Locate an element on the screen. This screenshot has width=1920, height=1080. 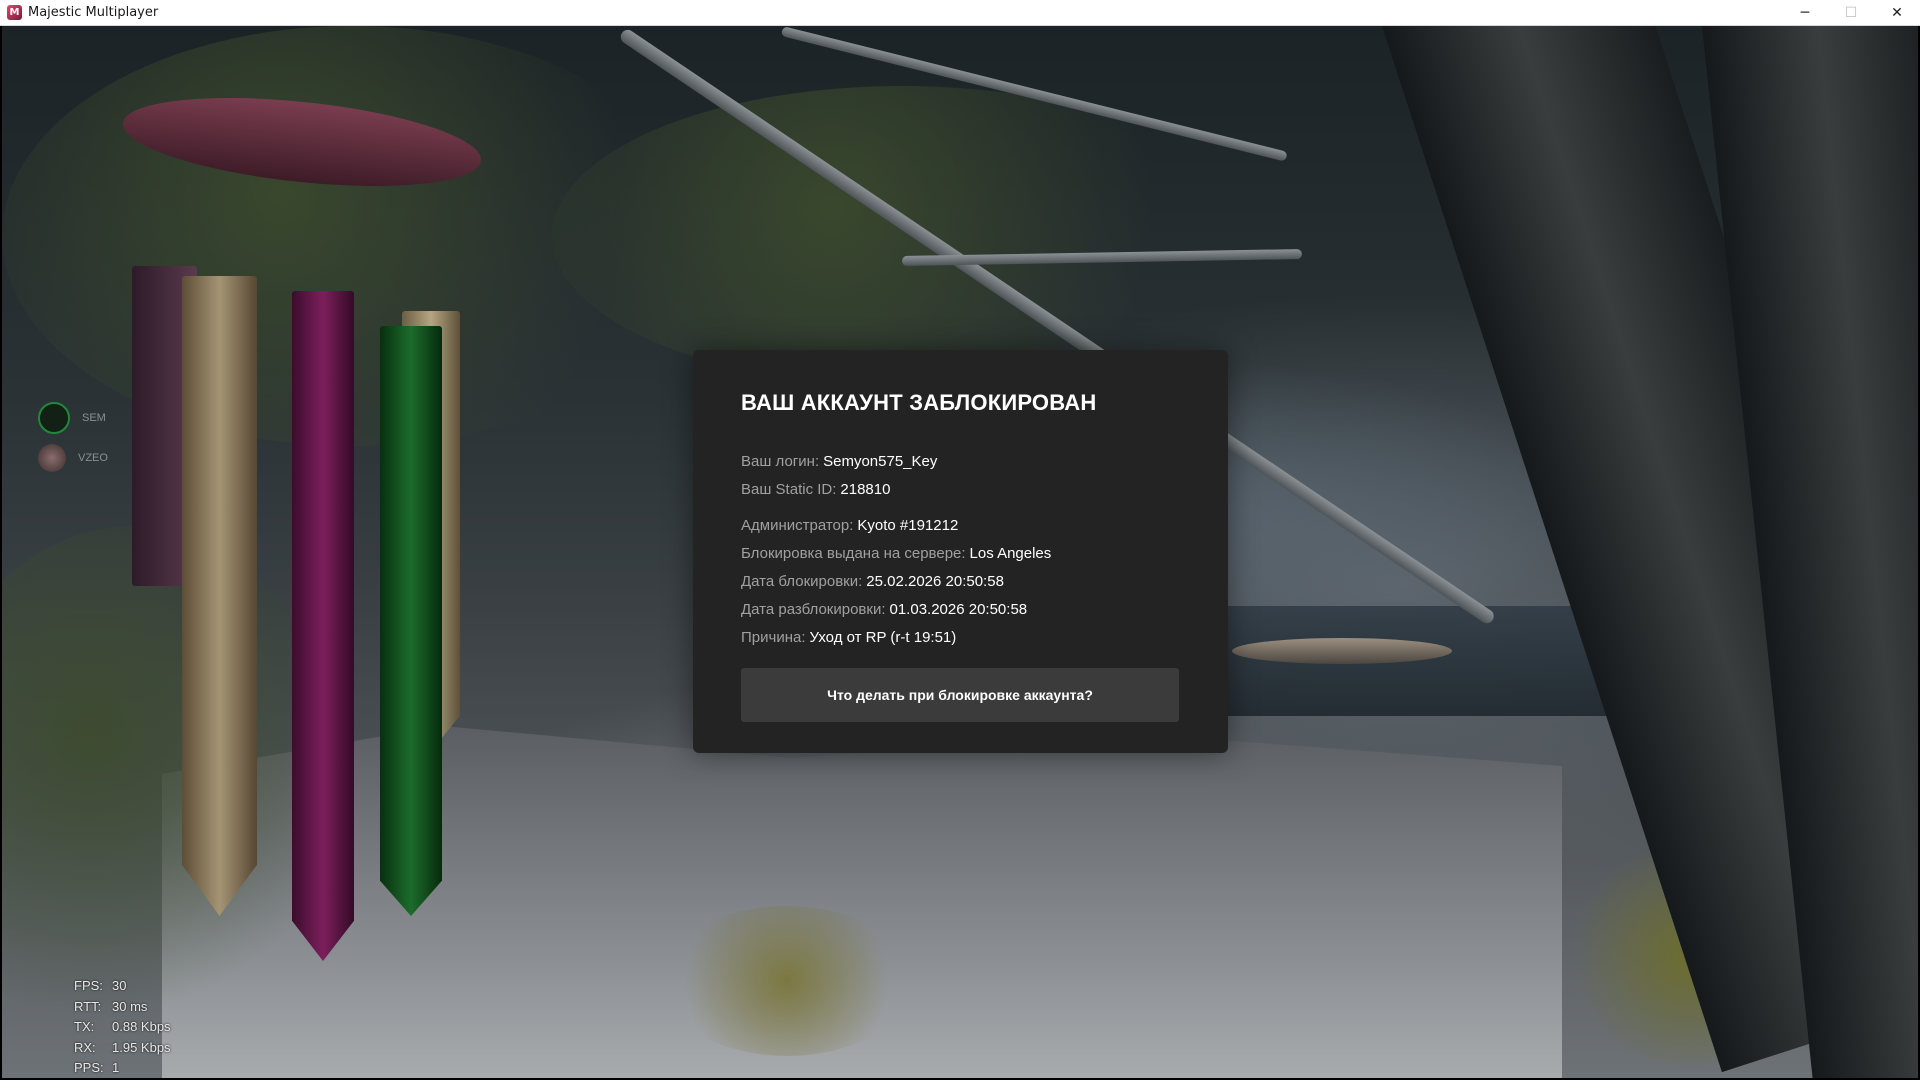
ban-date-value: 25.02.2026 20:50:58 is located at coordinates (935, 581).